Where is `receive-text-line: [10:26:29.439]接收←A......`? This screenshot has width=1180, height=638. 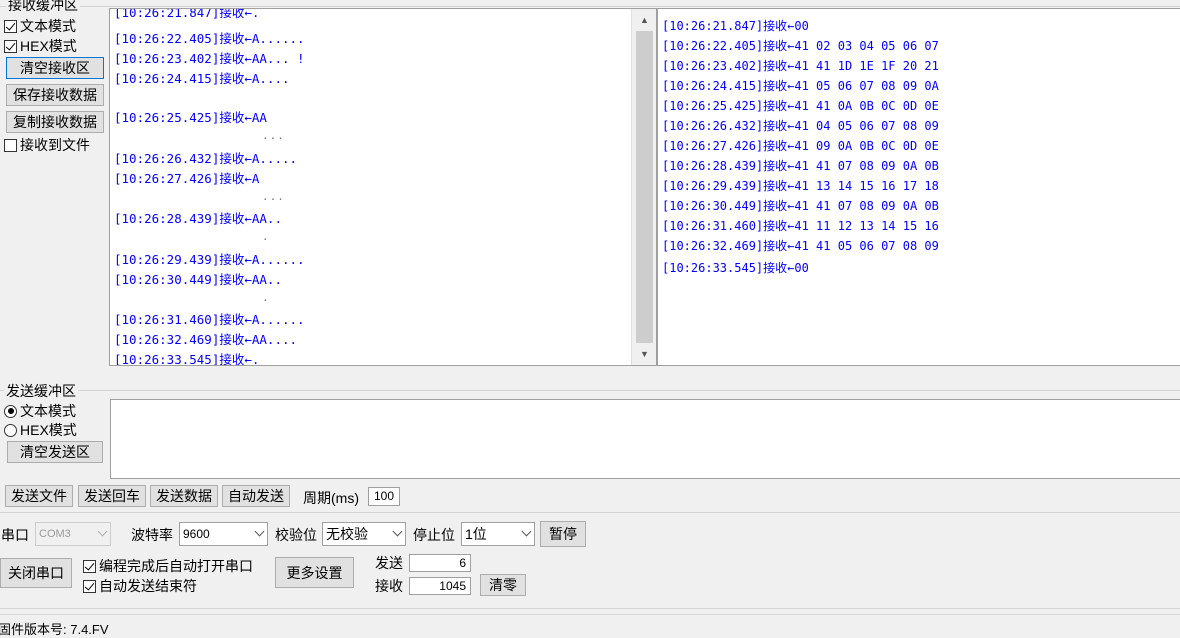 receive-text-line: [10:26:29.439]接收←A...... is located at coordinates (209, 259).